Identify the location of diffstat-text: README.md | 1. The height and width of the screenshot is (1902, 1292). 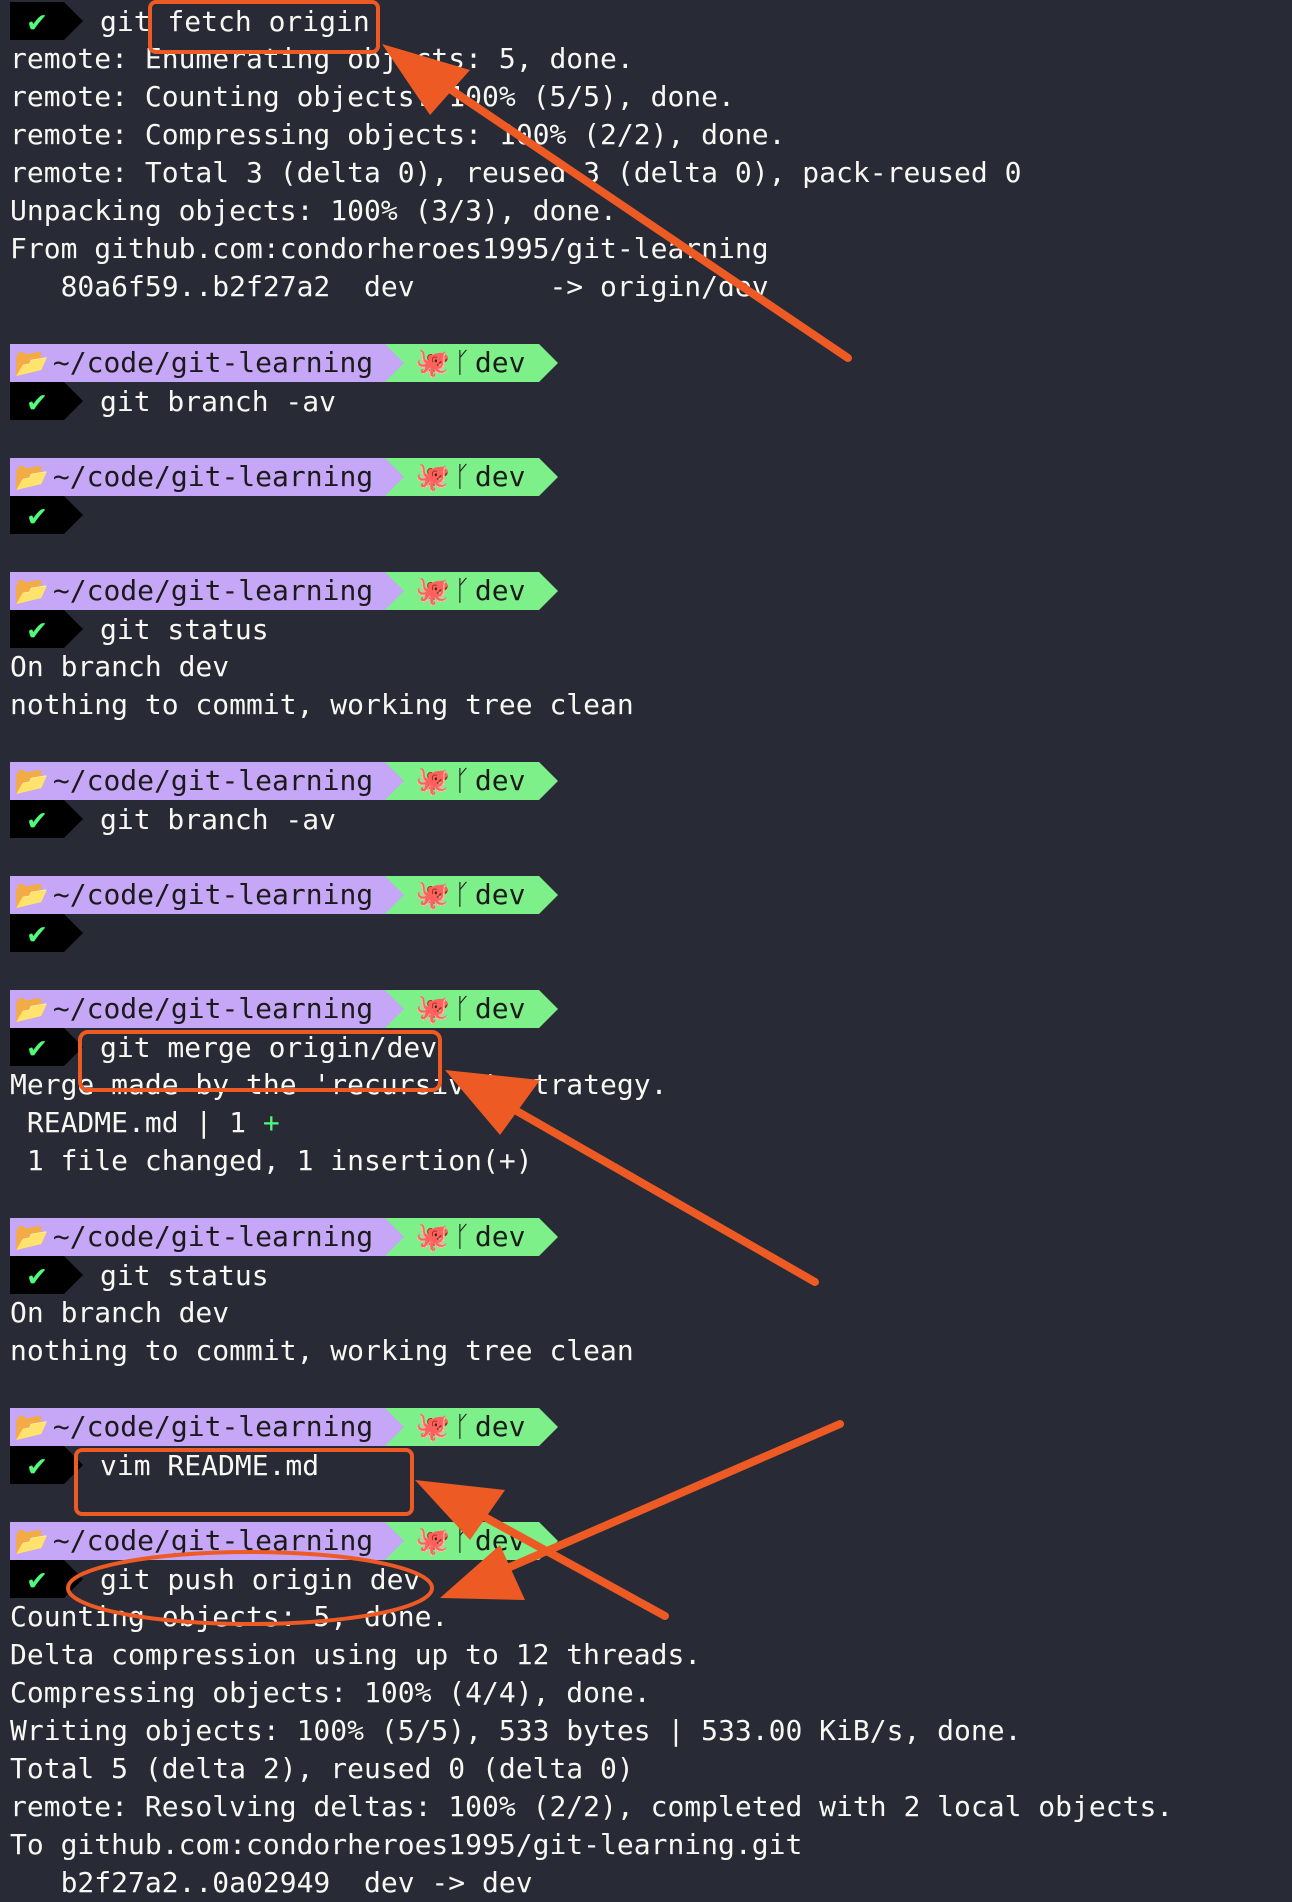
(136, 1122).